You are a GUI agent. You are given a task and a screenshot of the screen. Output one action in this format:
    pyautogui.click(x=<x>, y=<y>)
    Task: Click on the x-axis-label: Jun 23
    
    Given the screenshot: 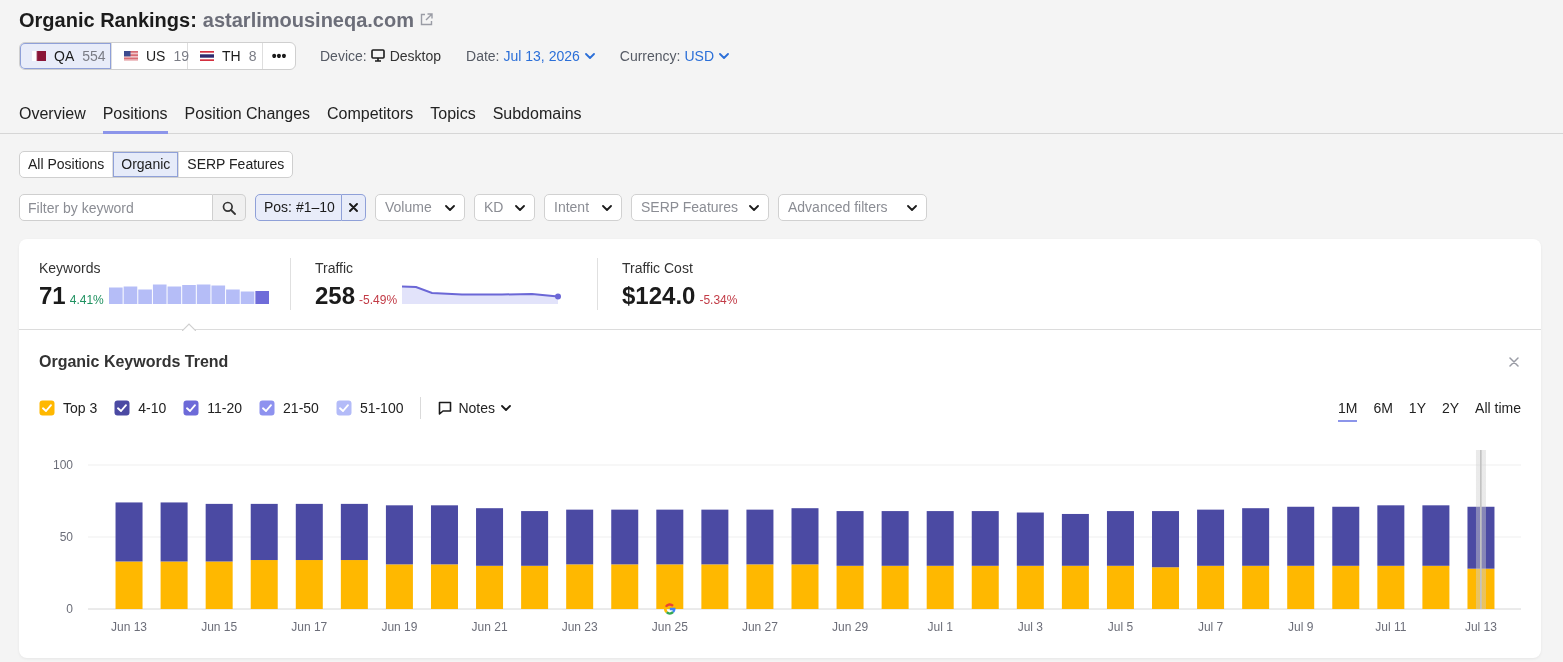 What is the action you would take?
    pyautogui.click(x=579, y=627)
    